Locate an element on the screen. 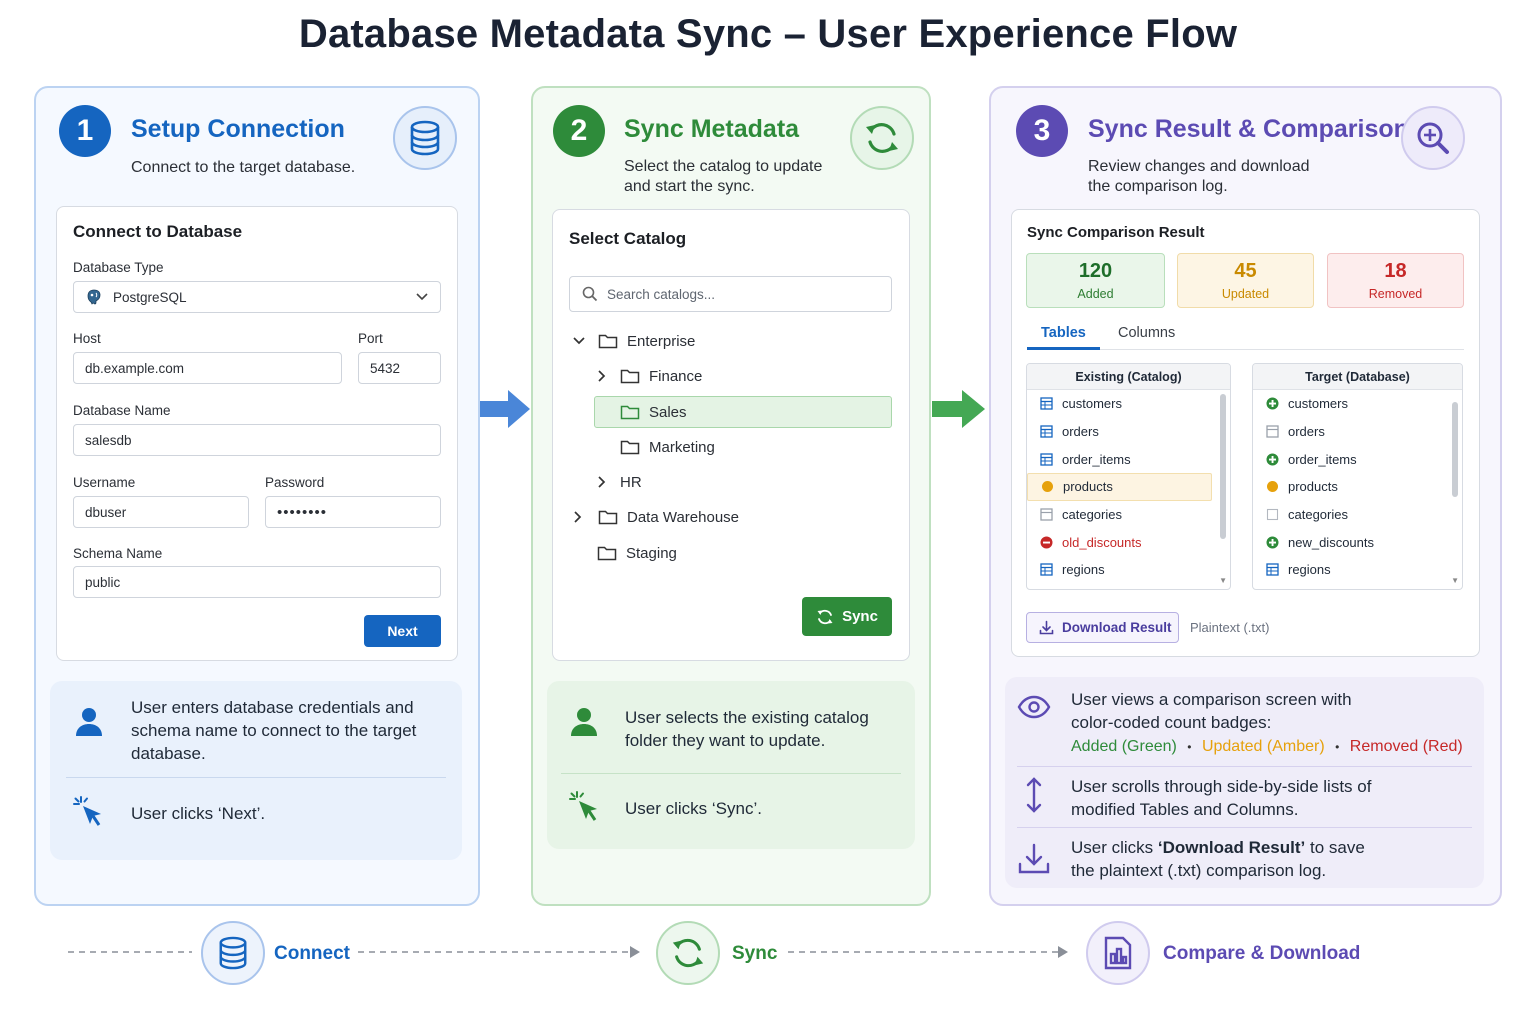  tree-item-enterprise: Enterprise is located at coordinates (634, 341).